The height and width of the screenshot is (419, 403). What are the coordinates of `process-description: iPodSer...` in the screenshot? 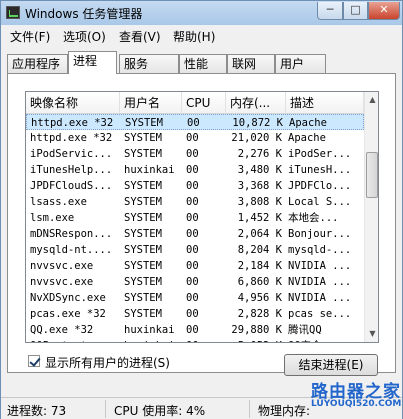 It's located at (320, 154).